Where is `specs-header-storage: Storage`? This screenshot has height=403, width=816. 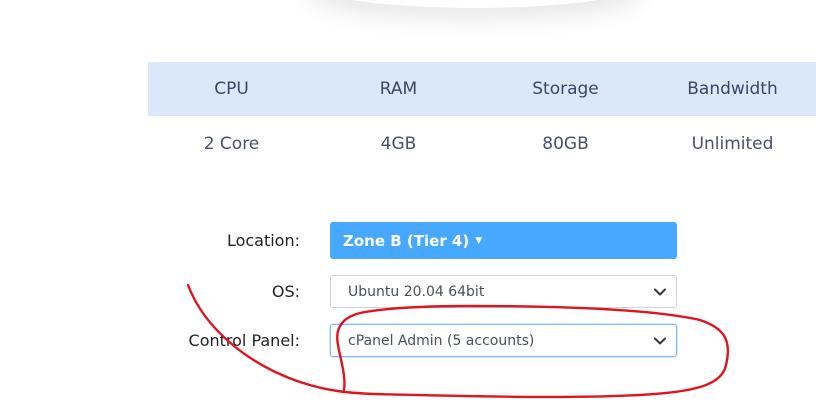 specs-header-storage: Storage is located at coordinates (565, 89).